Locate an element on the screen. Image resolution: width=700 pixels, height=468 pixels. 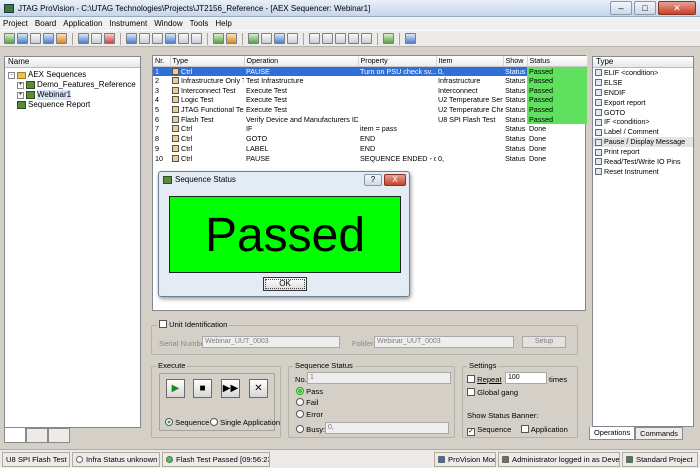
run-button: ▶ is located at coordinates (175, 388).